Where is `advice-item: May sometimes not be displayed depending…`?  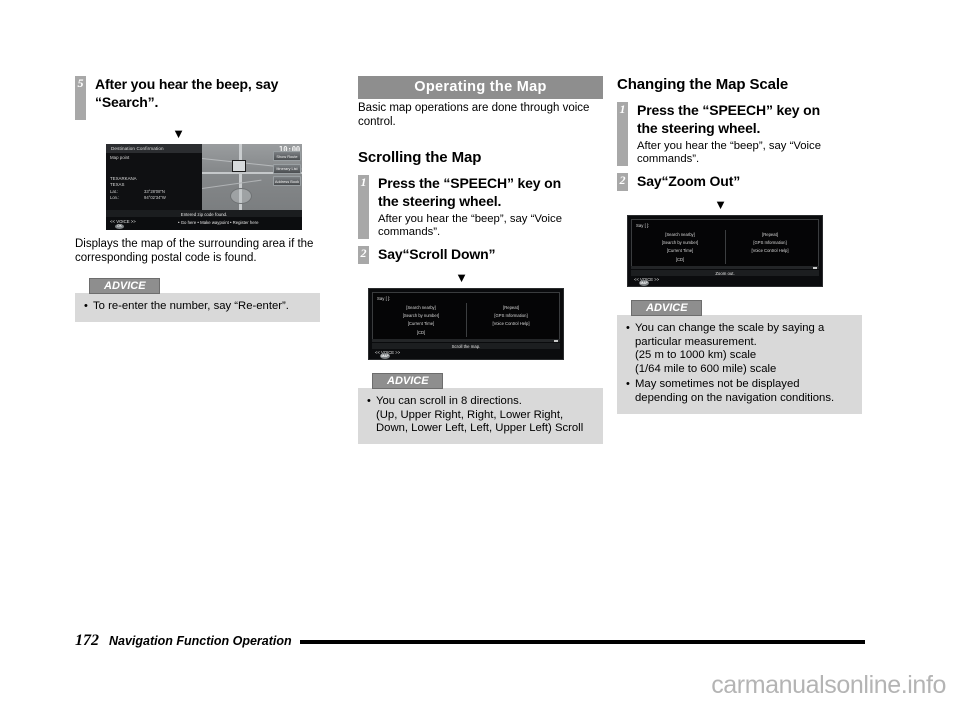
advice-item: May sometimes not be displayed depending… is located at coordinates (739, 391).